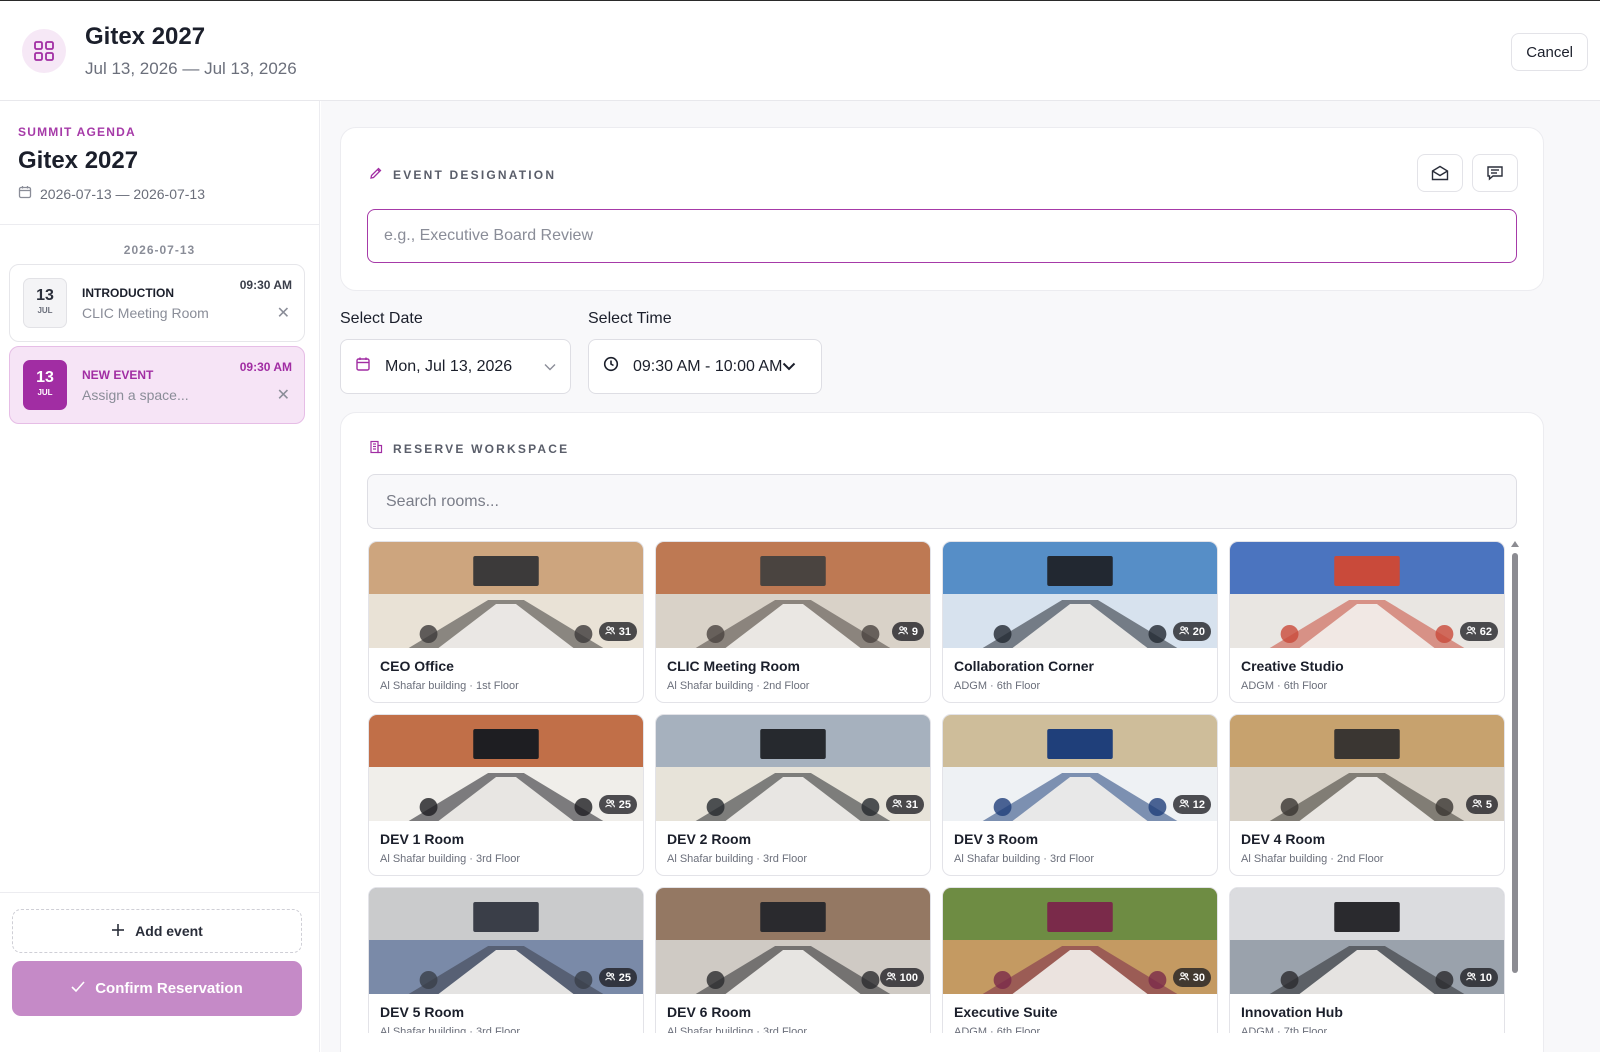  I want to click on room-card: 10 Innovation Hub ADGM · 7th Floor, so click(1367, 960).